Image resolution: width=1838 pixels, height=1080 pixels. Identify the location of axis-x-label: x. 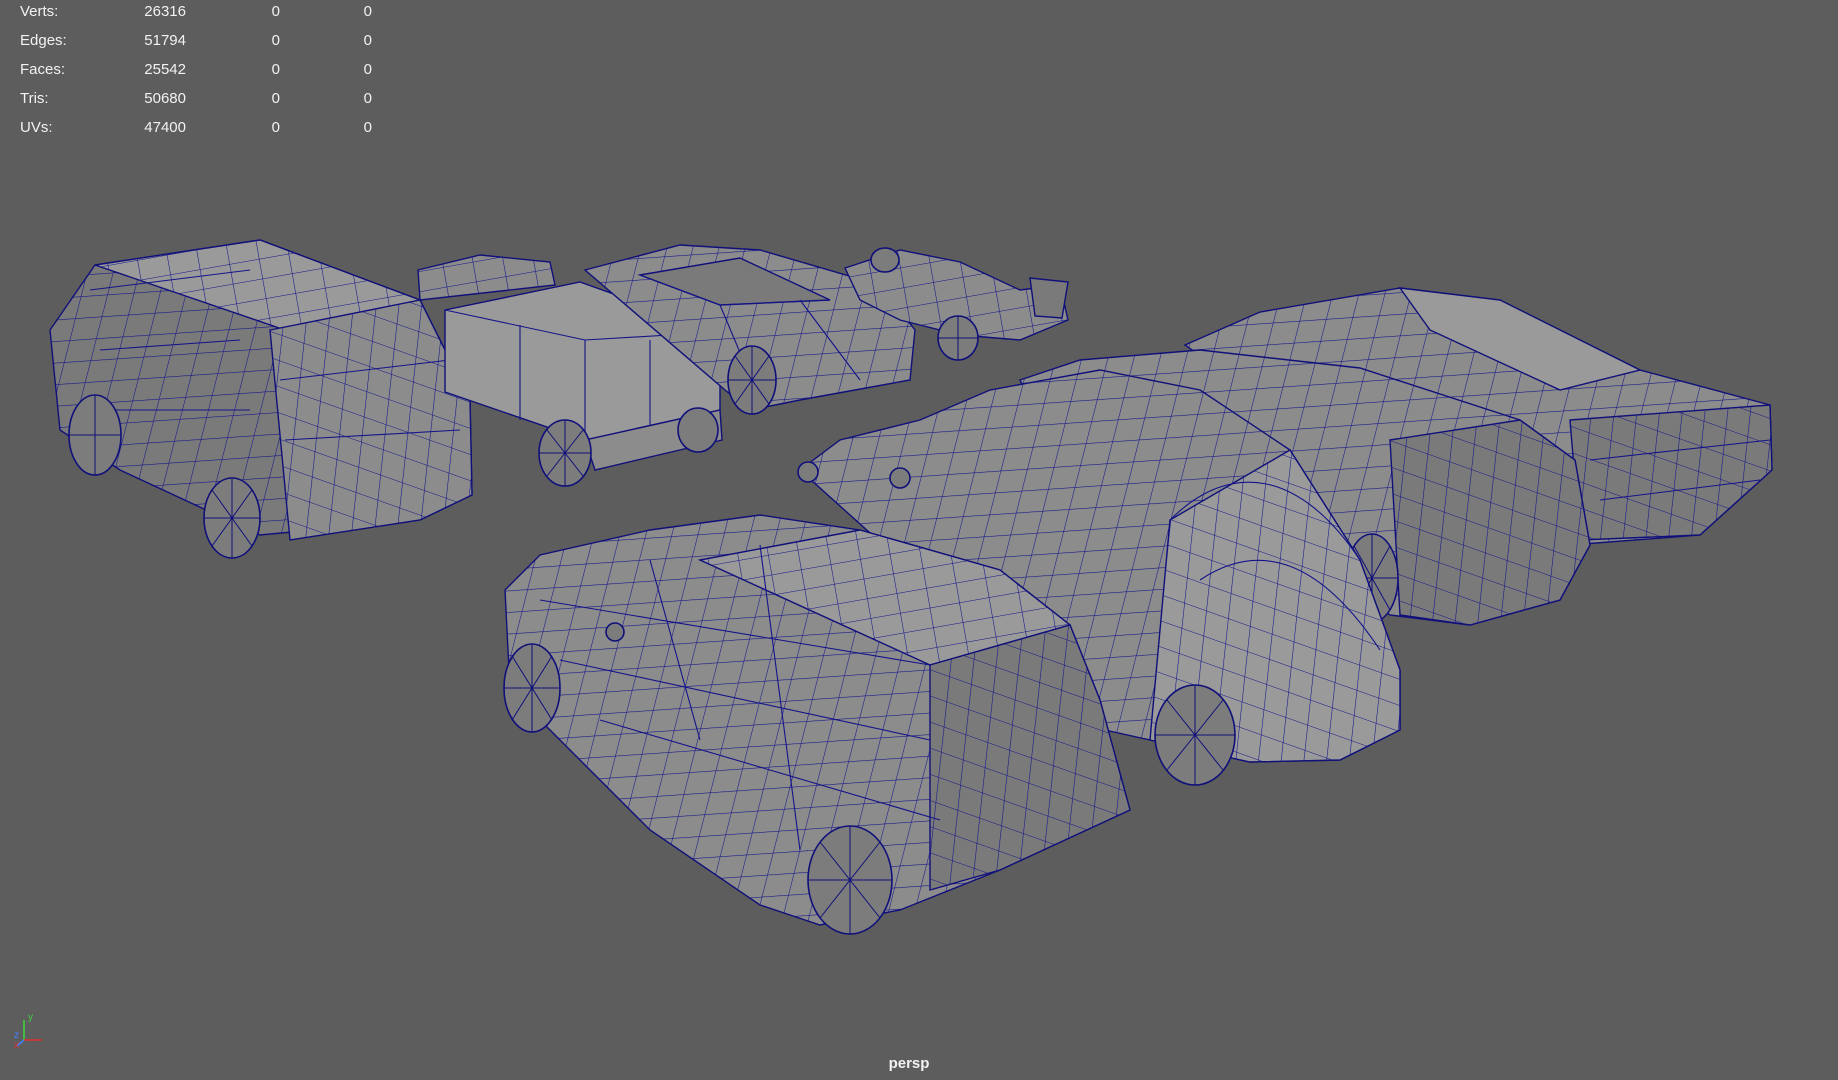
(16, 1045).